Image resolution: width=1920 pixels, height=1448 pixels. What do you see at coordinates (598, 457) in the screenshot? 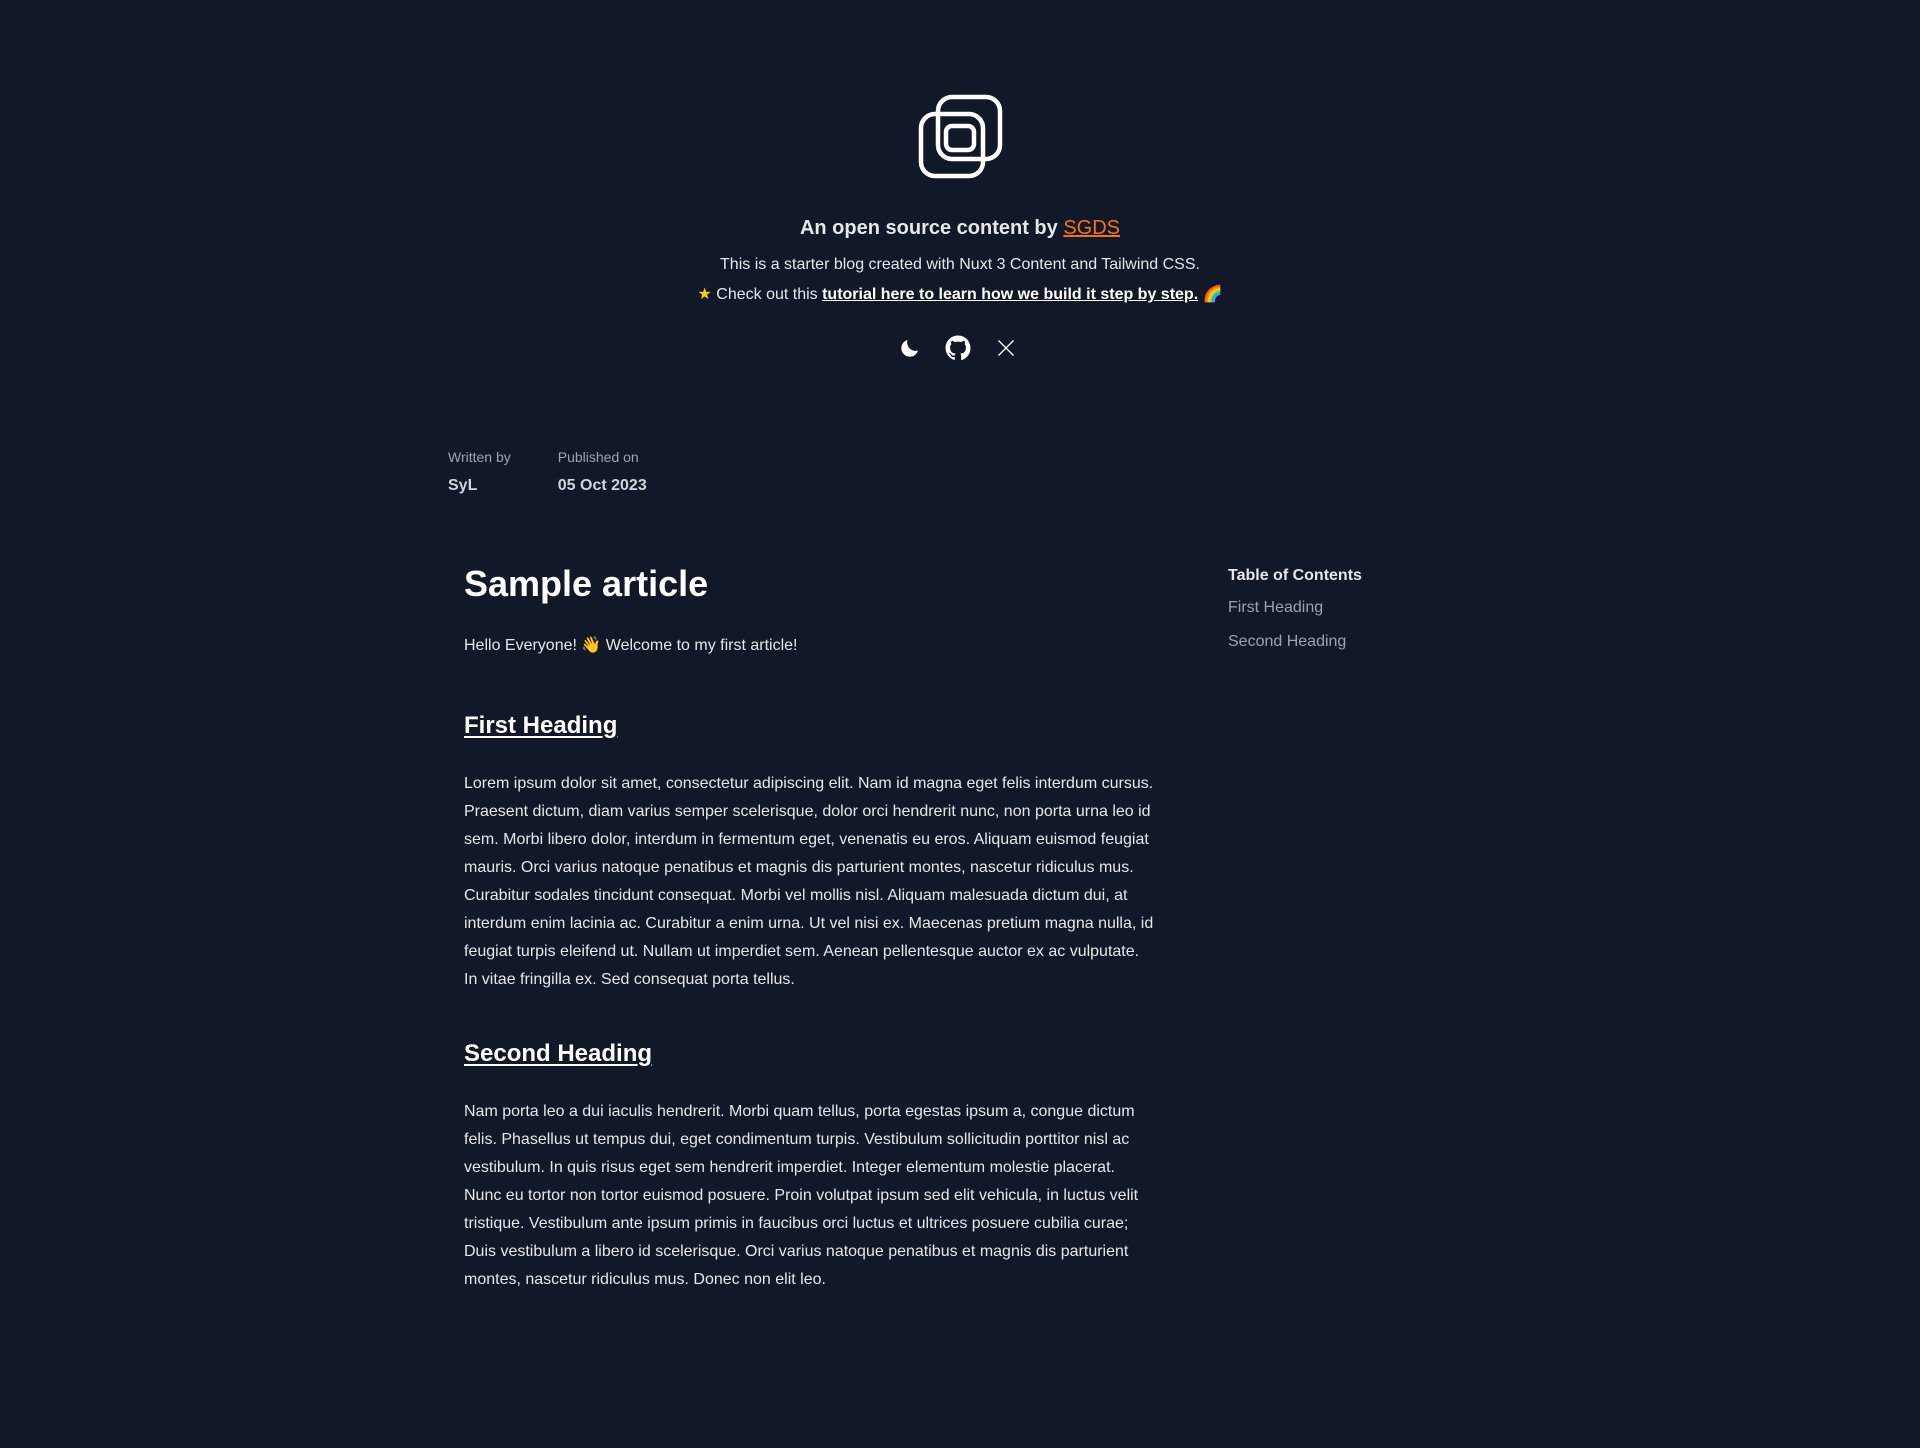
I see `published-label: Published on` at bounding box center [598, 457].